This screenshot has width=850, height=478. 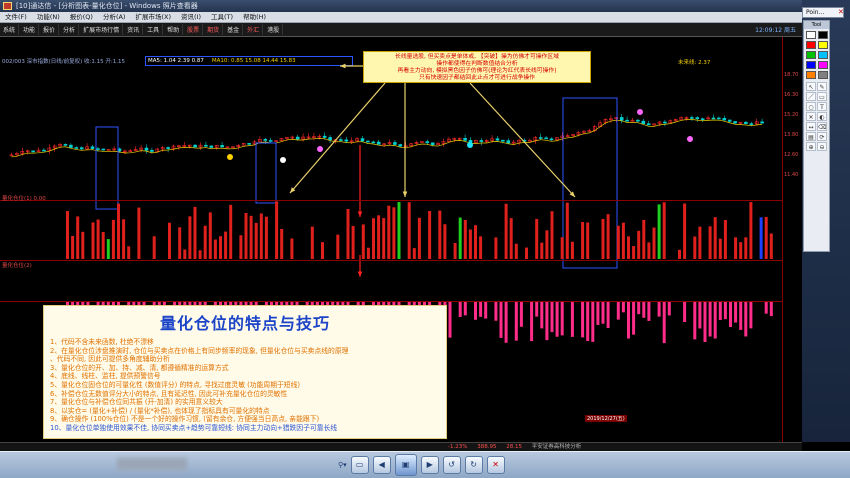 What do you see at coordinates (811, 86) in the screenshot?
I see `drawing-tool-icon: ↖` at bounding box center [811, 86].